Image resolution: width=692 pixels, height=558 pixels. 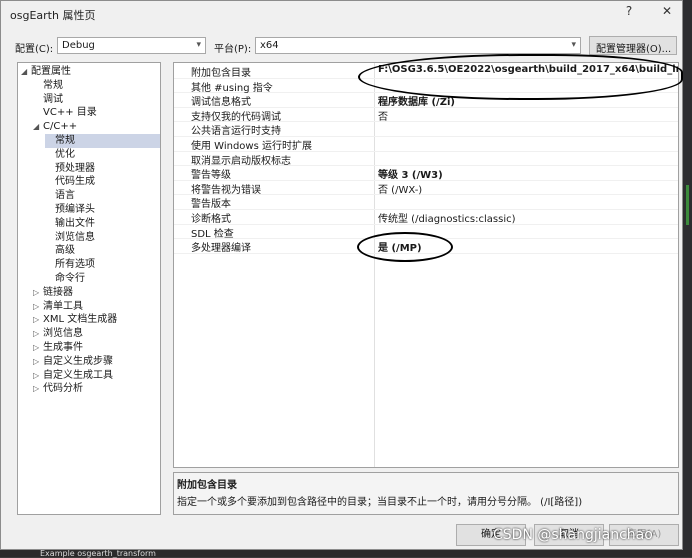 I want to click on tree-item: 高级, so click(x=102, y=251).